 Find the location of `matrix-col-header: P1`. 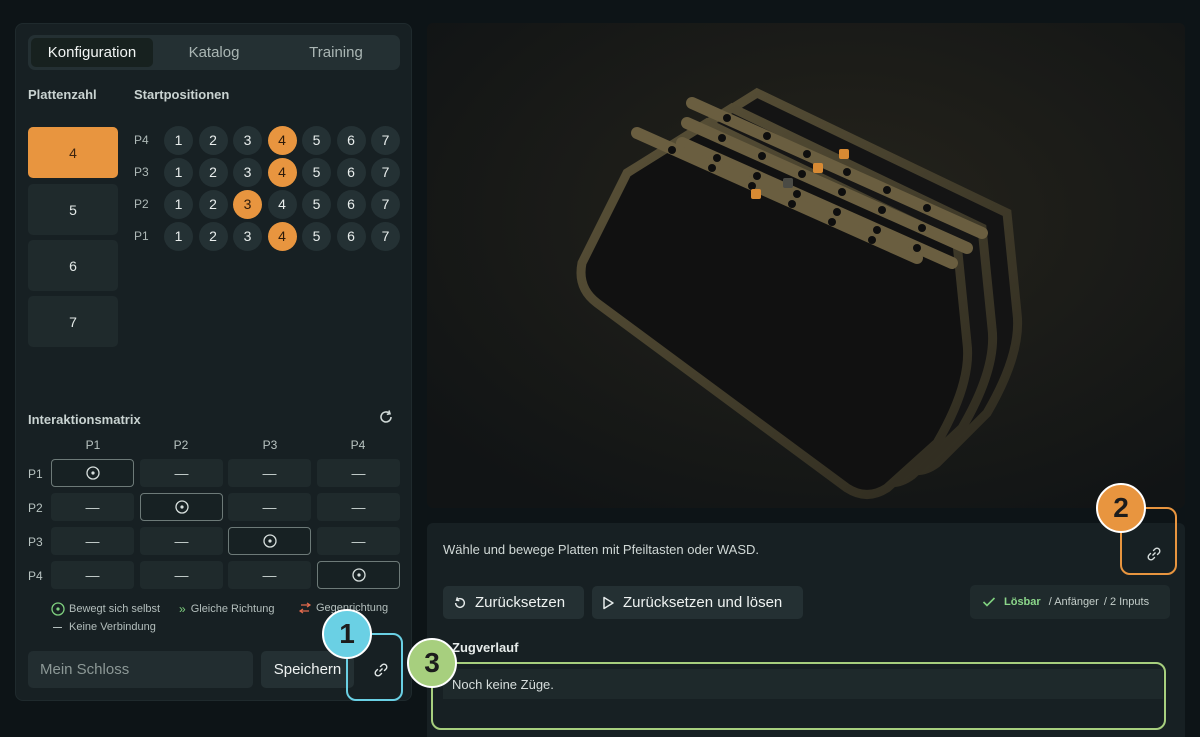

matrix-col-header: P1 is located at coordinates (93, 445).